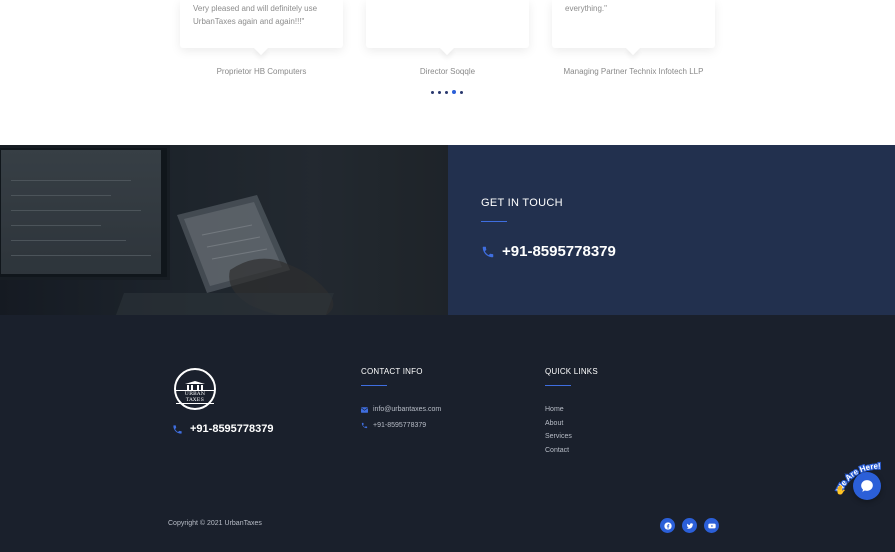 The height and width of the screenshot is (552, 895). I want to click on quick-link-about: About, so click(554, 423).